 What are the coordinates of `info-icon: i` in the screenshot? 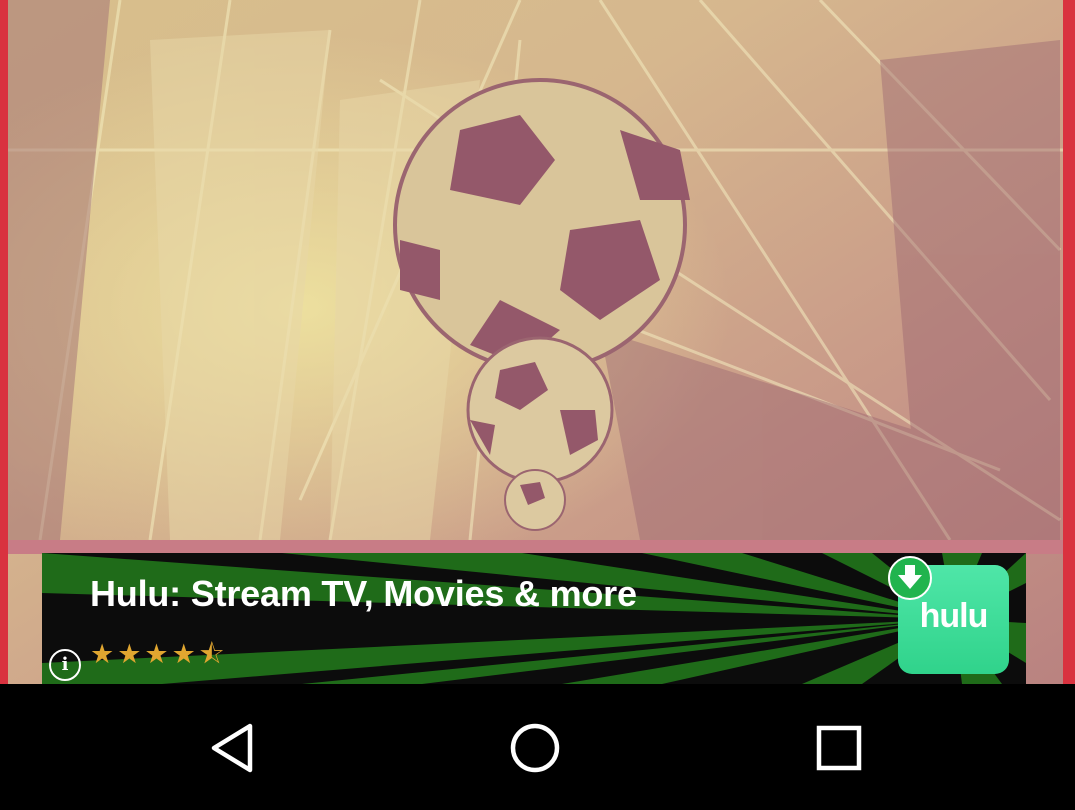 It's located at (65, 665).